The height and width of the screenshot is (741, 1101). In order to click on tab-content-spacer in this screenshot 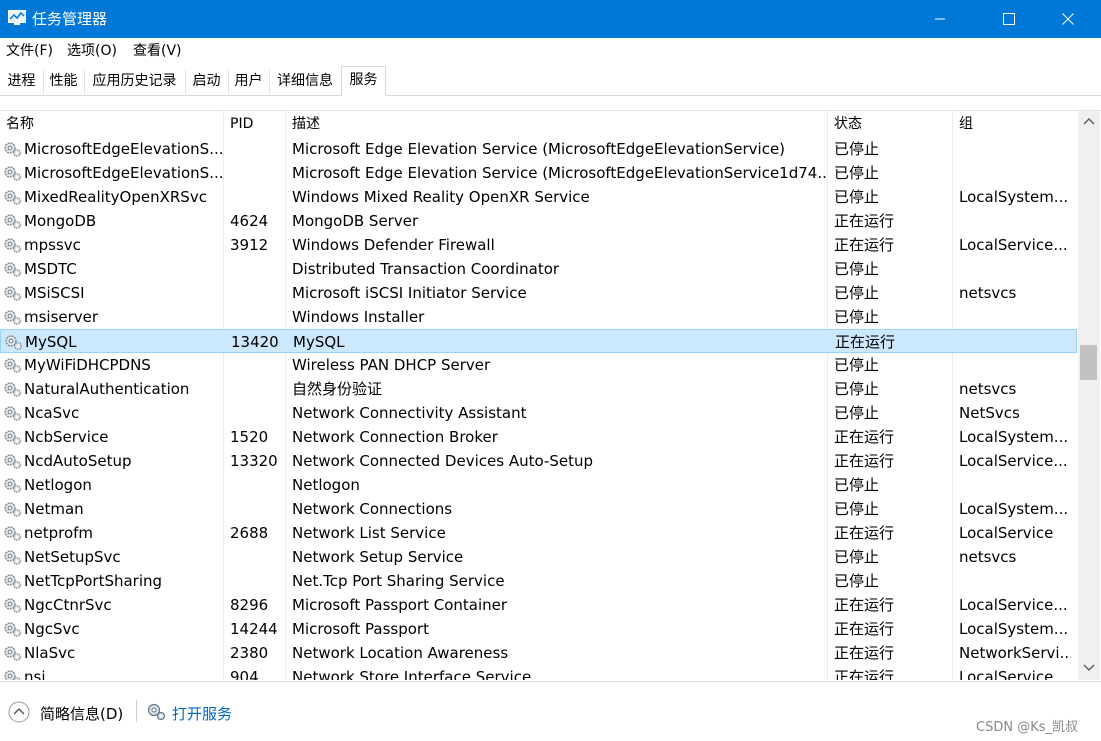, I will do `click(550, 103)`.